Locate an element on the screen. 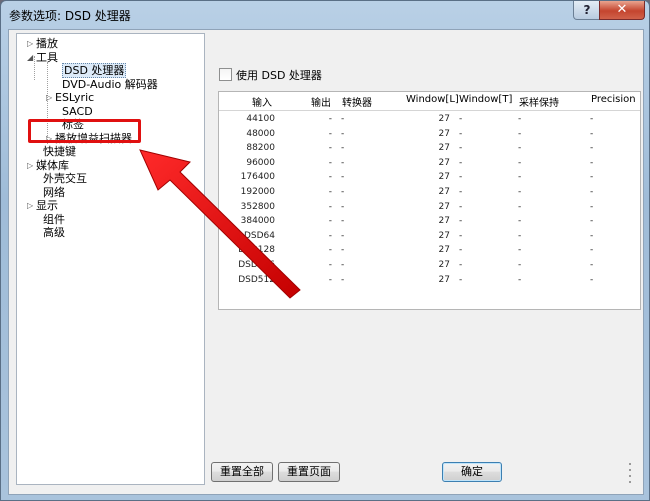  annotation-arrow is located at coordinates (220, 224).